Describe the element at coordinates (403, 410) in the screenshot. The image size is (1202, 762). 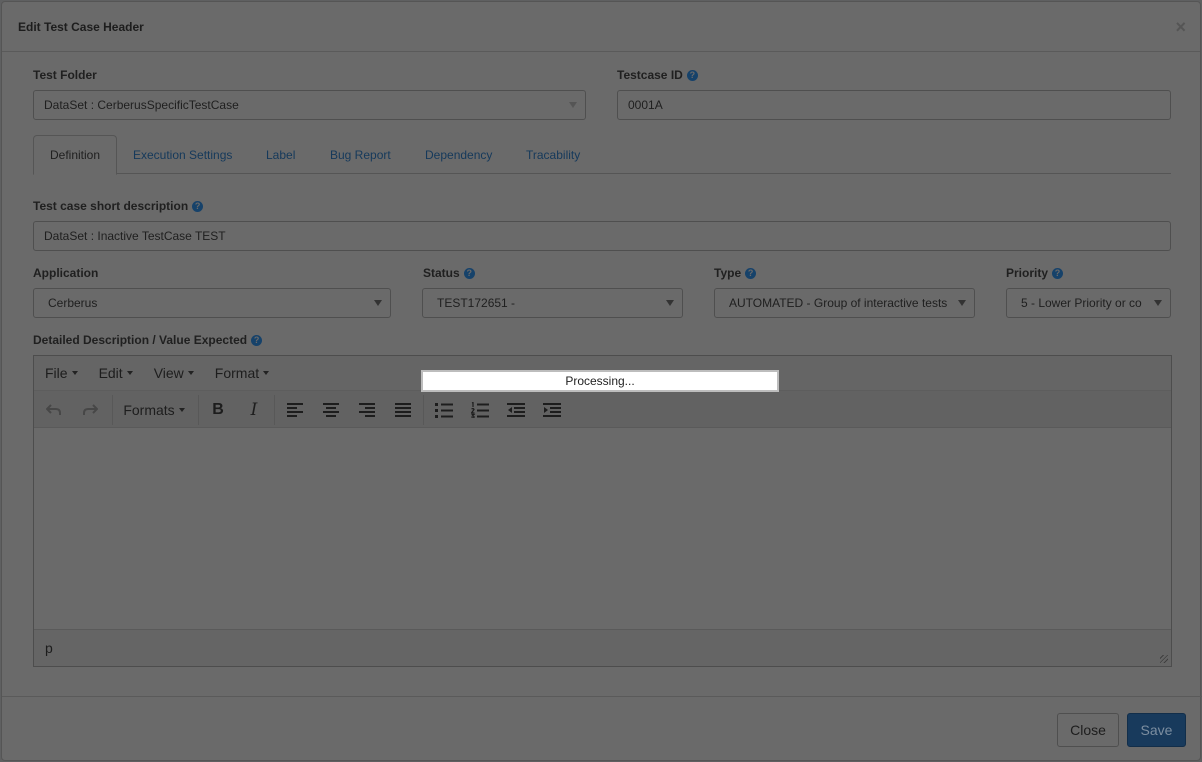
I see `align-justify-icon` at that location.